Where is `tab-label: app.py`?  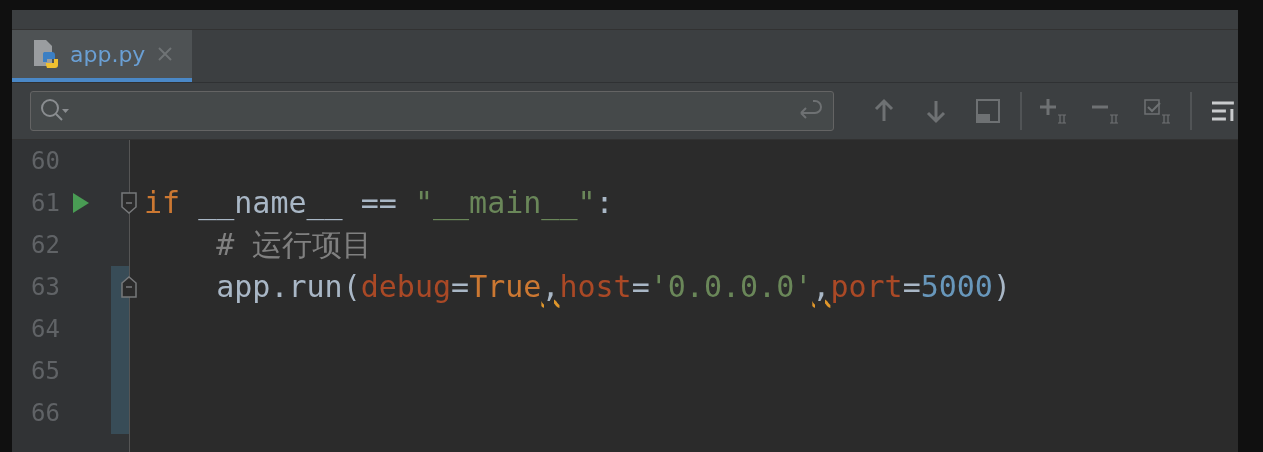
tab-label: app.py is located at coordinates (108, 54).